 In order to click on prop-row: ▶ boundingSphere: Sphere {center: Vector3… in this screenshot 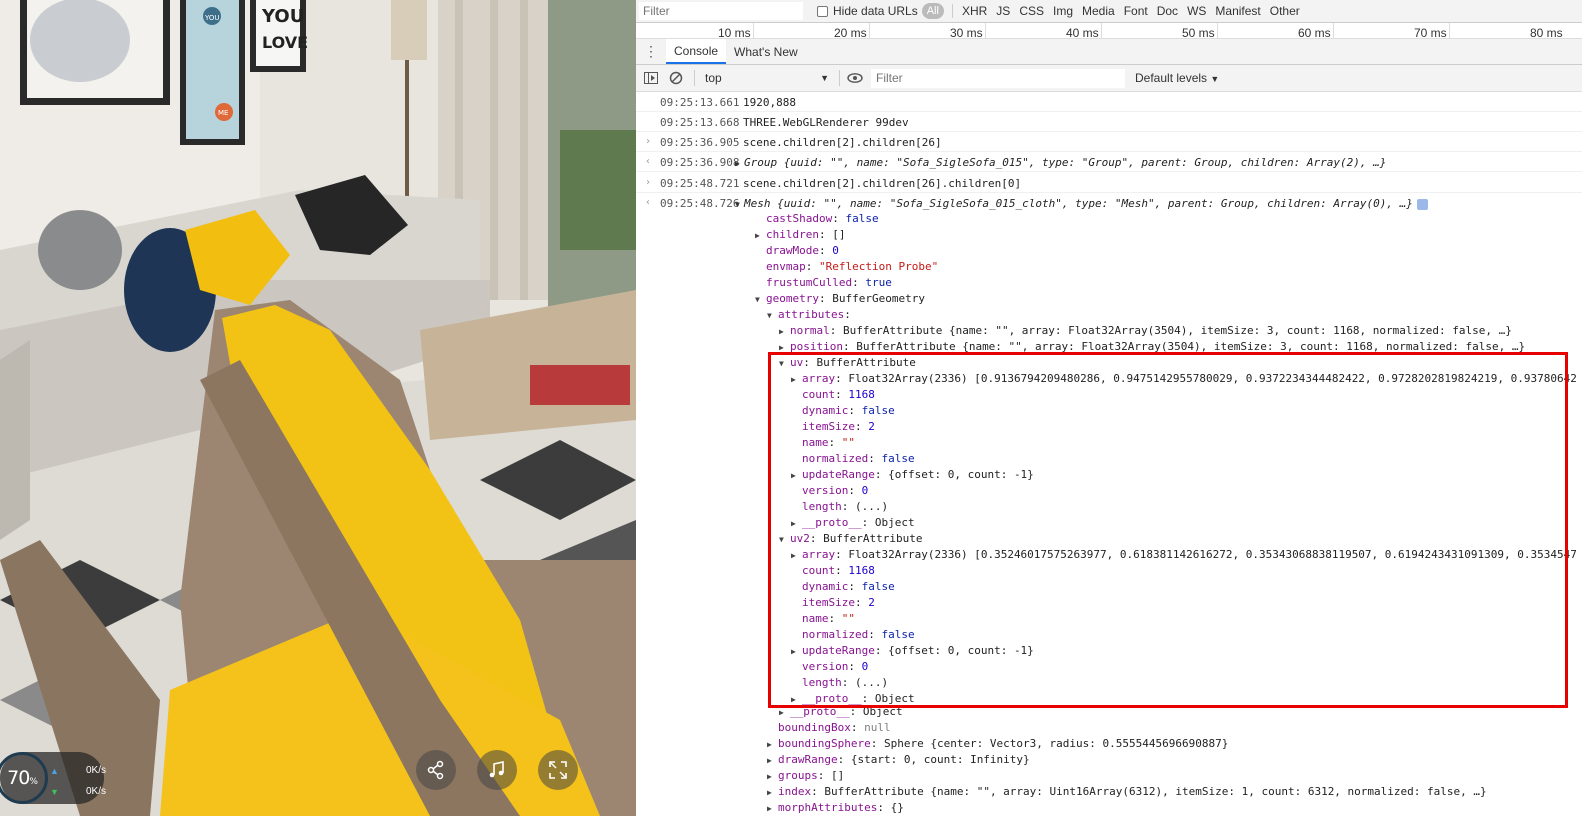, I will do `click(997, 744)`.